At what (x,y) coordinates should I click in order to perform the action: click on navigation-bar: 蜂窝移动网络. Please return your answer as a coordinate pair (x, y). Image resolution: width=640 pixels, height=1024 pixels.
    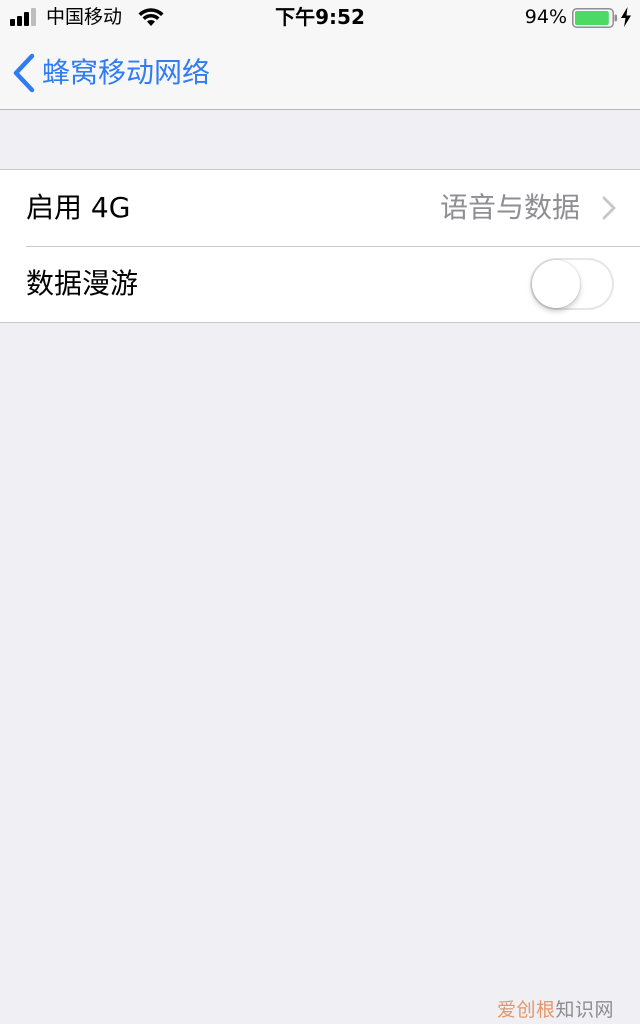
    Looking at the image, I should click on (320, 73).